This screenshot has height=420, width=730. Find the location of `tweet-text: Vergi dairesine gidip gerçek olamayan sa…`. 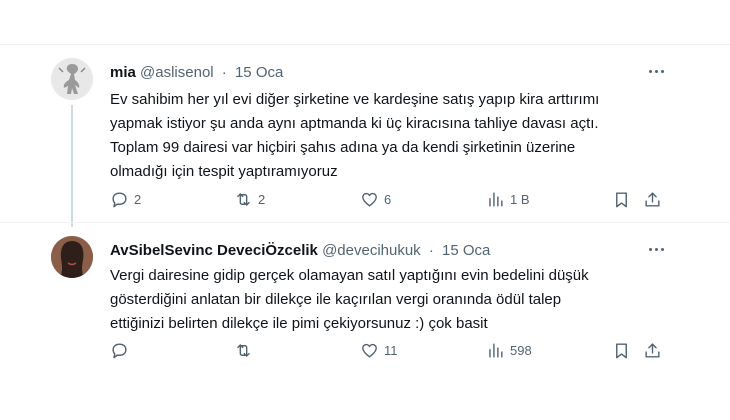

tweet-text: Vergi dairesine gidip gerçek olamayan sa… is located at coordinates (400, 300).